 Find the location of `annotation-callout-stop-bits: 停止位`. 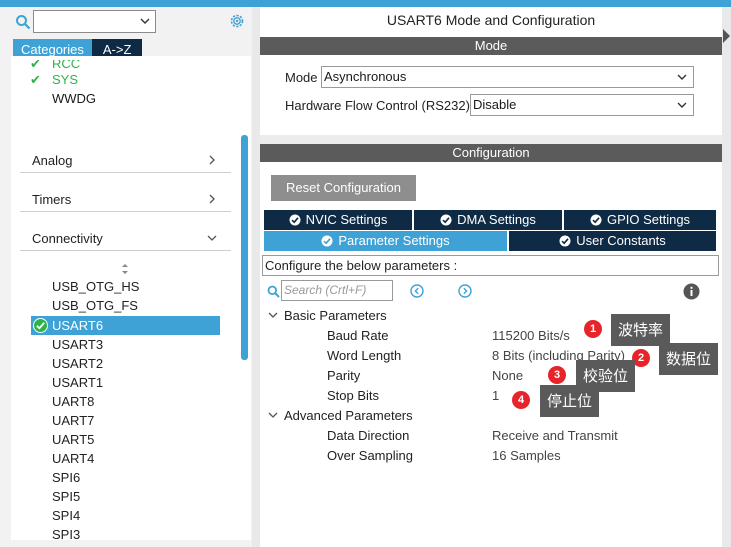

annotation-callout-stop-bits: 停止位 is located at coordinates (570, 401).